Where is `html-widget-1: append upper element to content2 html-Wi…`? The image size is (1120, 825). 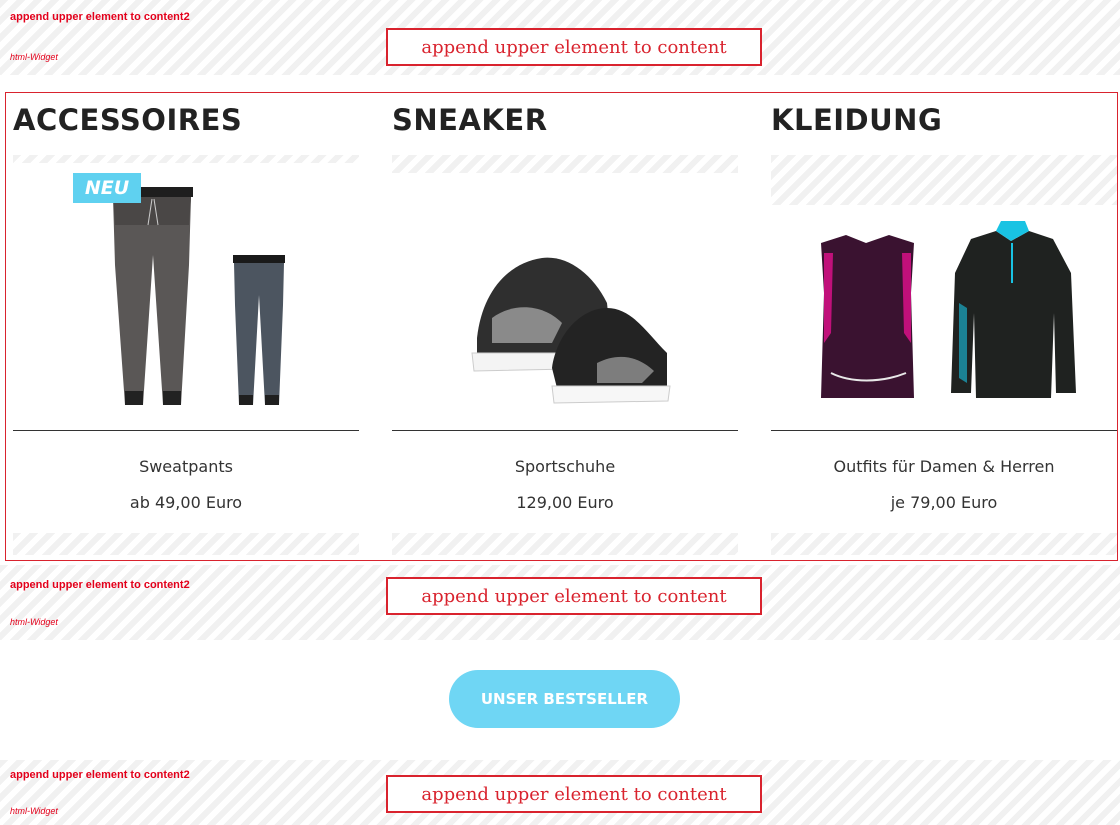 html-widget-1: append upper element to content2 html-Wi… is located at coordinates (560, 37).